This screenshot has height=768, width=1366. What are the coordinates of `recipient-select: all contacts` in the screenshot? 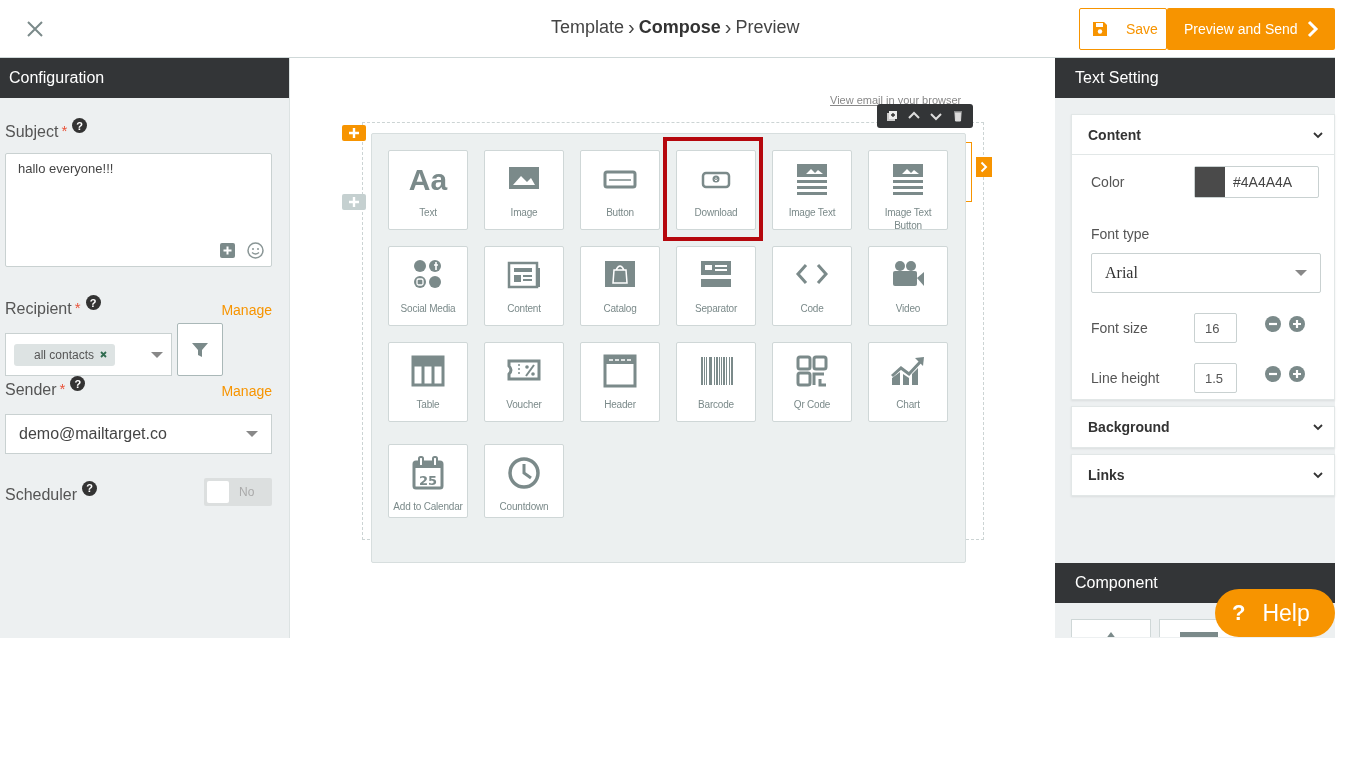 It's located at (88, 354).